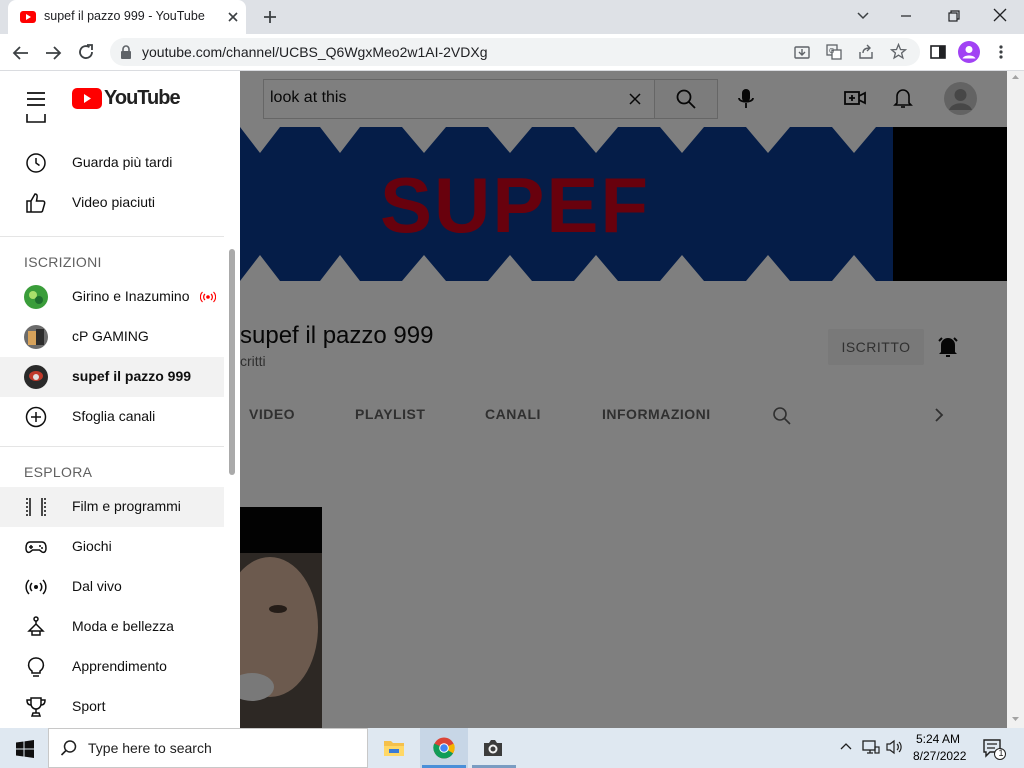 The image size is (1024, 768). What do you see at coordinates (36, 587) in the screenshot?
I see `live-icon` at bounding box center [36, 587].